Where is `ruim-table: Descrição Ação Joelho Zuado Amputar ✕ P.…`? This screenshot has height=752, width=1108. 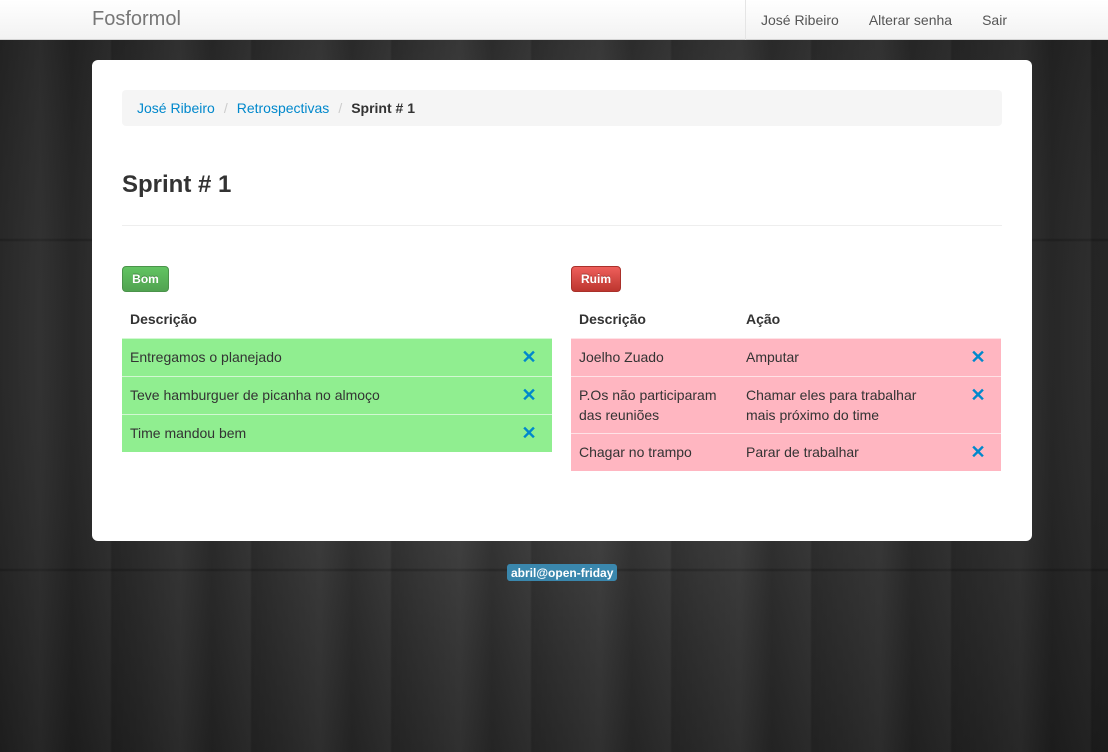 ruim-table: Descrição Ação Joelho Zuado Amputar ✕ P.… is located at coordinates (786, 385).